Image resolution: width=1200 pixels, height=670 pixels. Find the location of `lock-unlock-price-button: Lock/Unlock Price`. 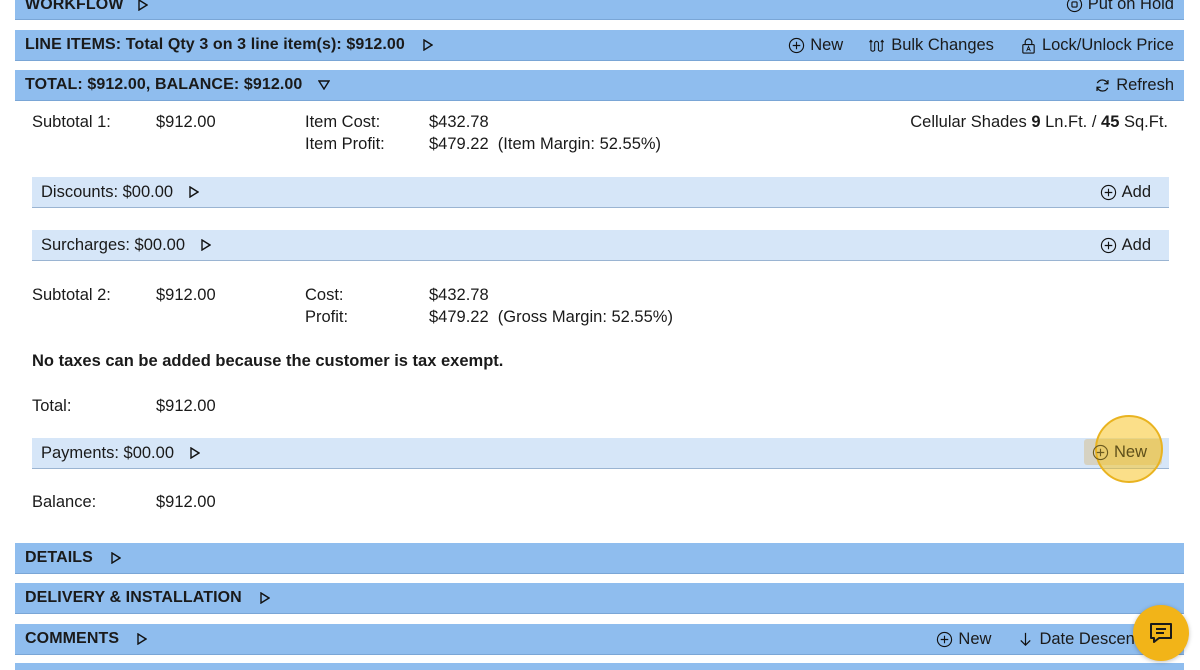

lock-unlock-price-button: Lock/Unlock Price is located at coordinates (1097, 45).